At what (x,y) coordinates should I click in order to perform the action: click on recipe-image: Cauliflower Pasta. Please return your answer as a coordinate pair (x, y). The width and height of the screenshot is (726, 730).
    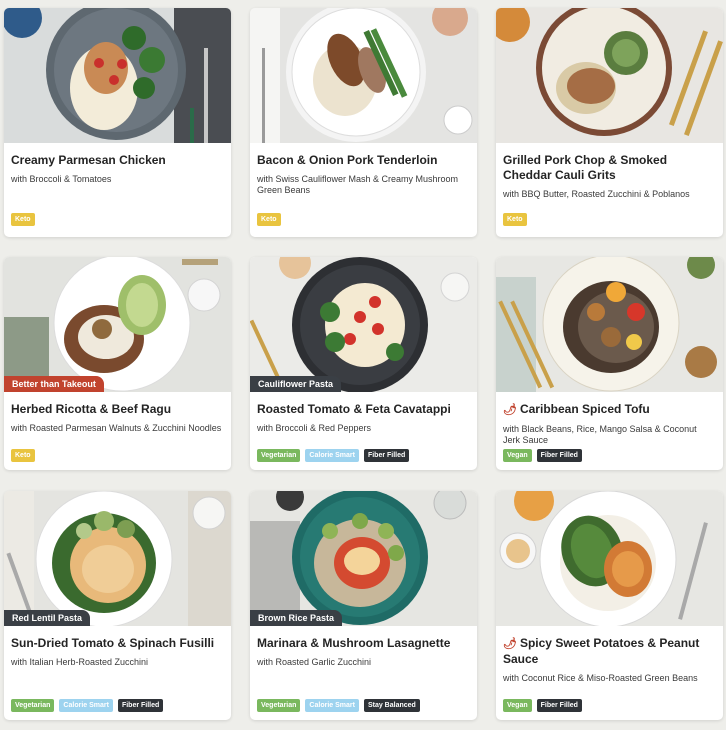
    Looking at the image, I should click on (363, 324).